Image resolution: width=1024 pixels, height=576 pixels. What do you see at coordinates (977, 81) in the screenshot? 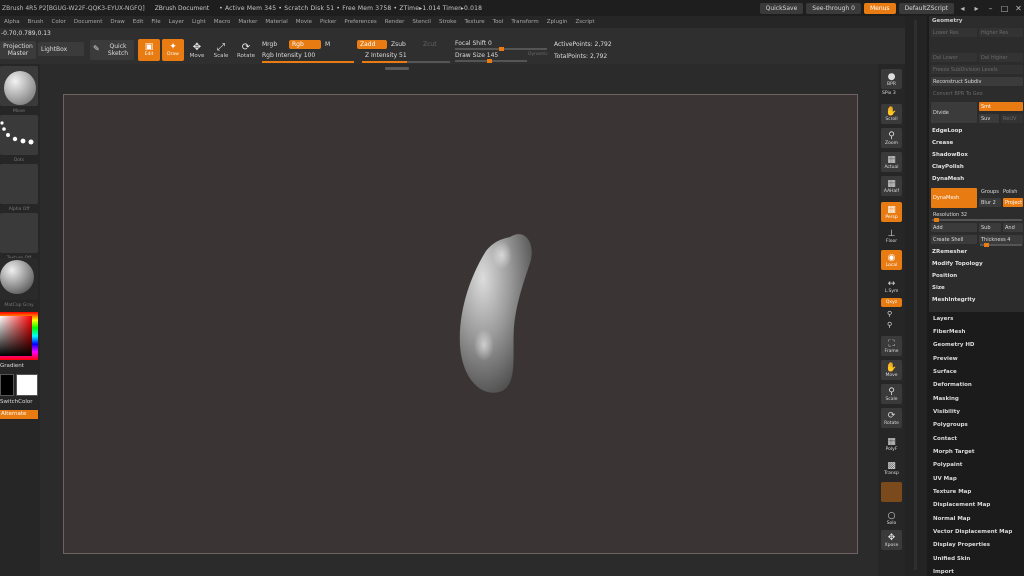
I see `reconstruct-subdiv-button: Reconstruct Subdiv` at bounding box center [977, 81].